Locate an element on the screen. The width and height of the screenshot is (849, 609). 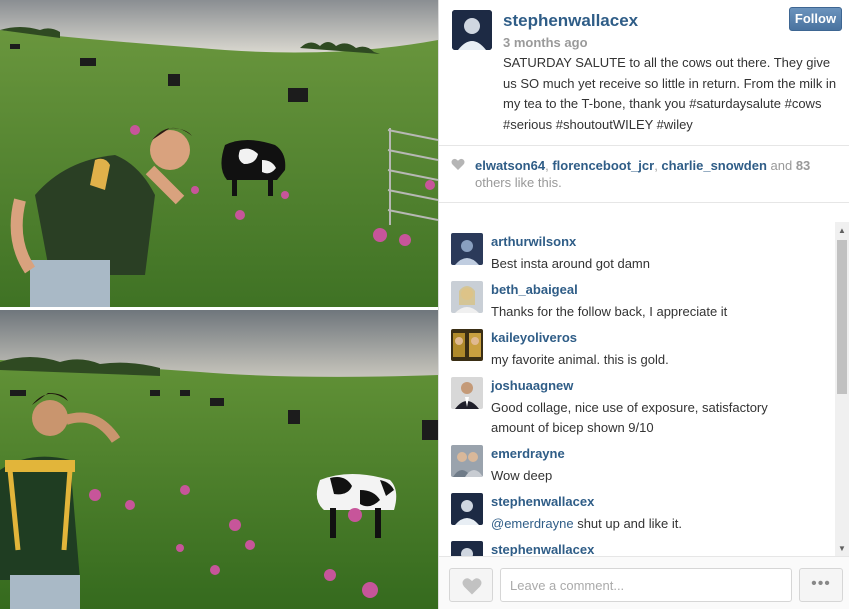
comments-scrollbar: ▲ ▼ is located at coordinates (842, 389).